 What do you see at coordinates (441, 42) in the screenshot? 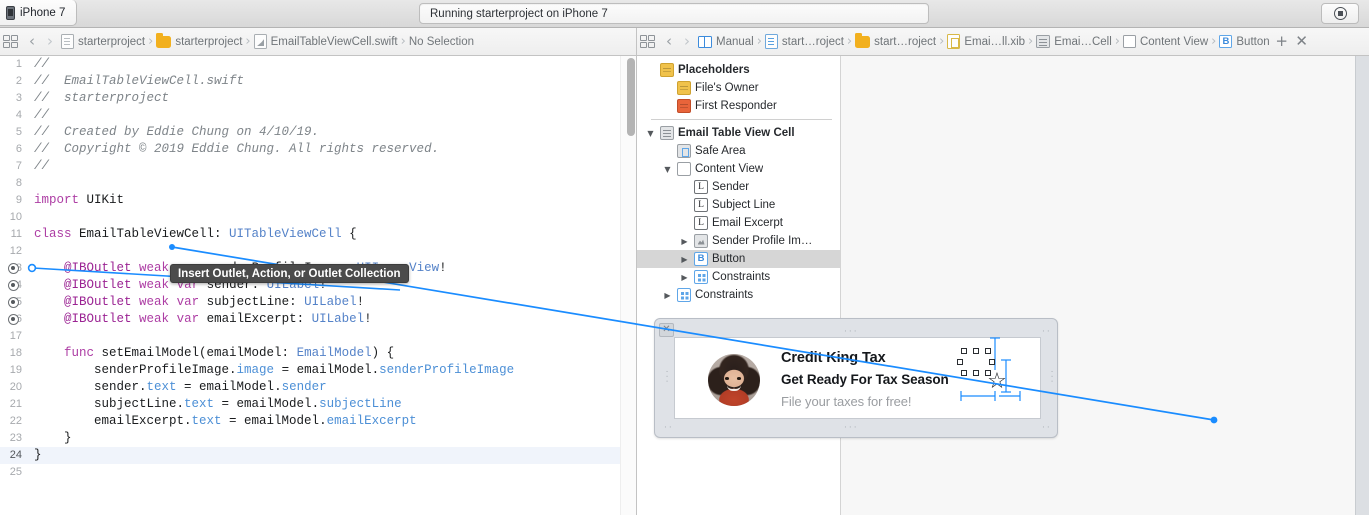
I see `breadcrumb-selection: No Selection` at bounding box center [441, 42].